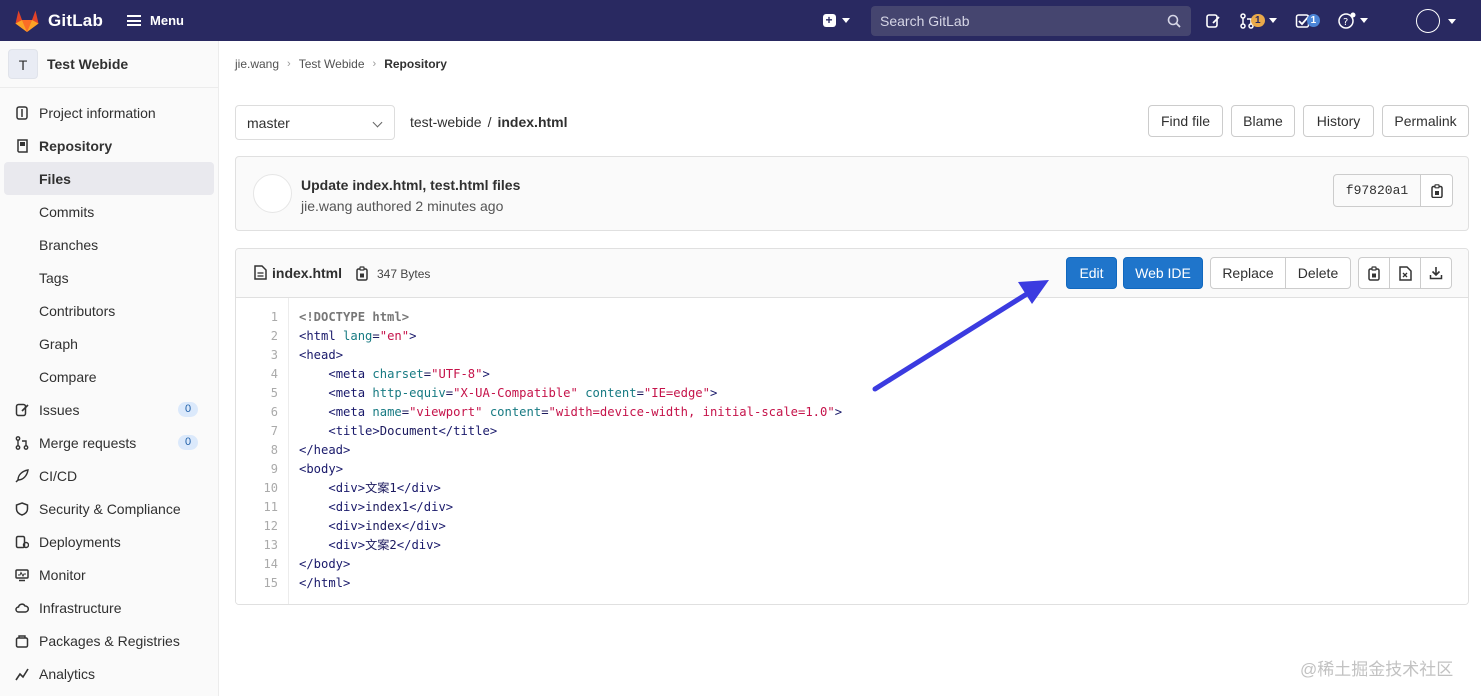 This screenshot has width=1481, height=696. I want to click on line-number: 13, so click(257, 545).